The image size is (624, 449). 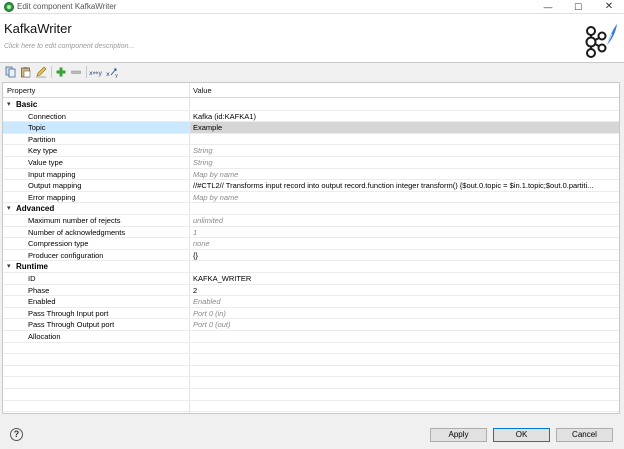 I want to click on maximize-button: ☐, so click(x=578, y=7).